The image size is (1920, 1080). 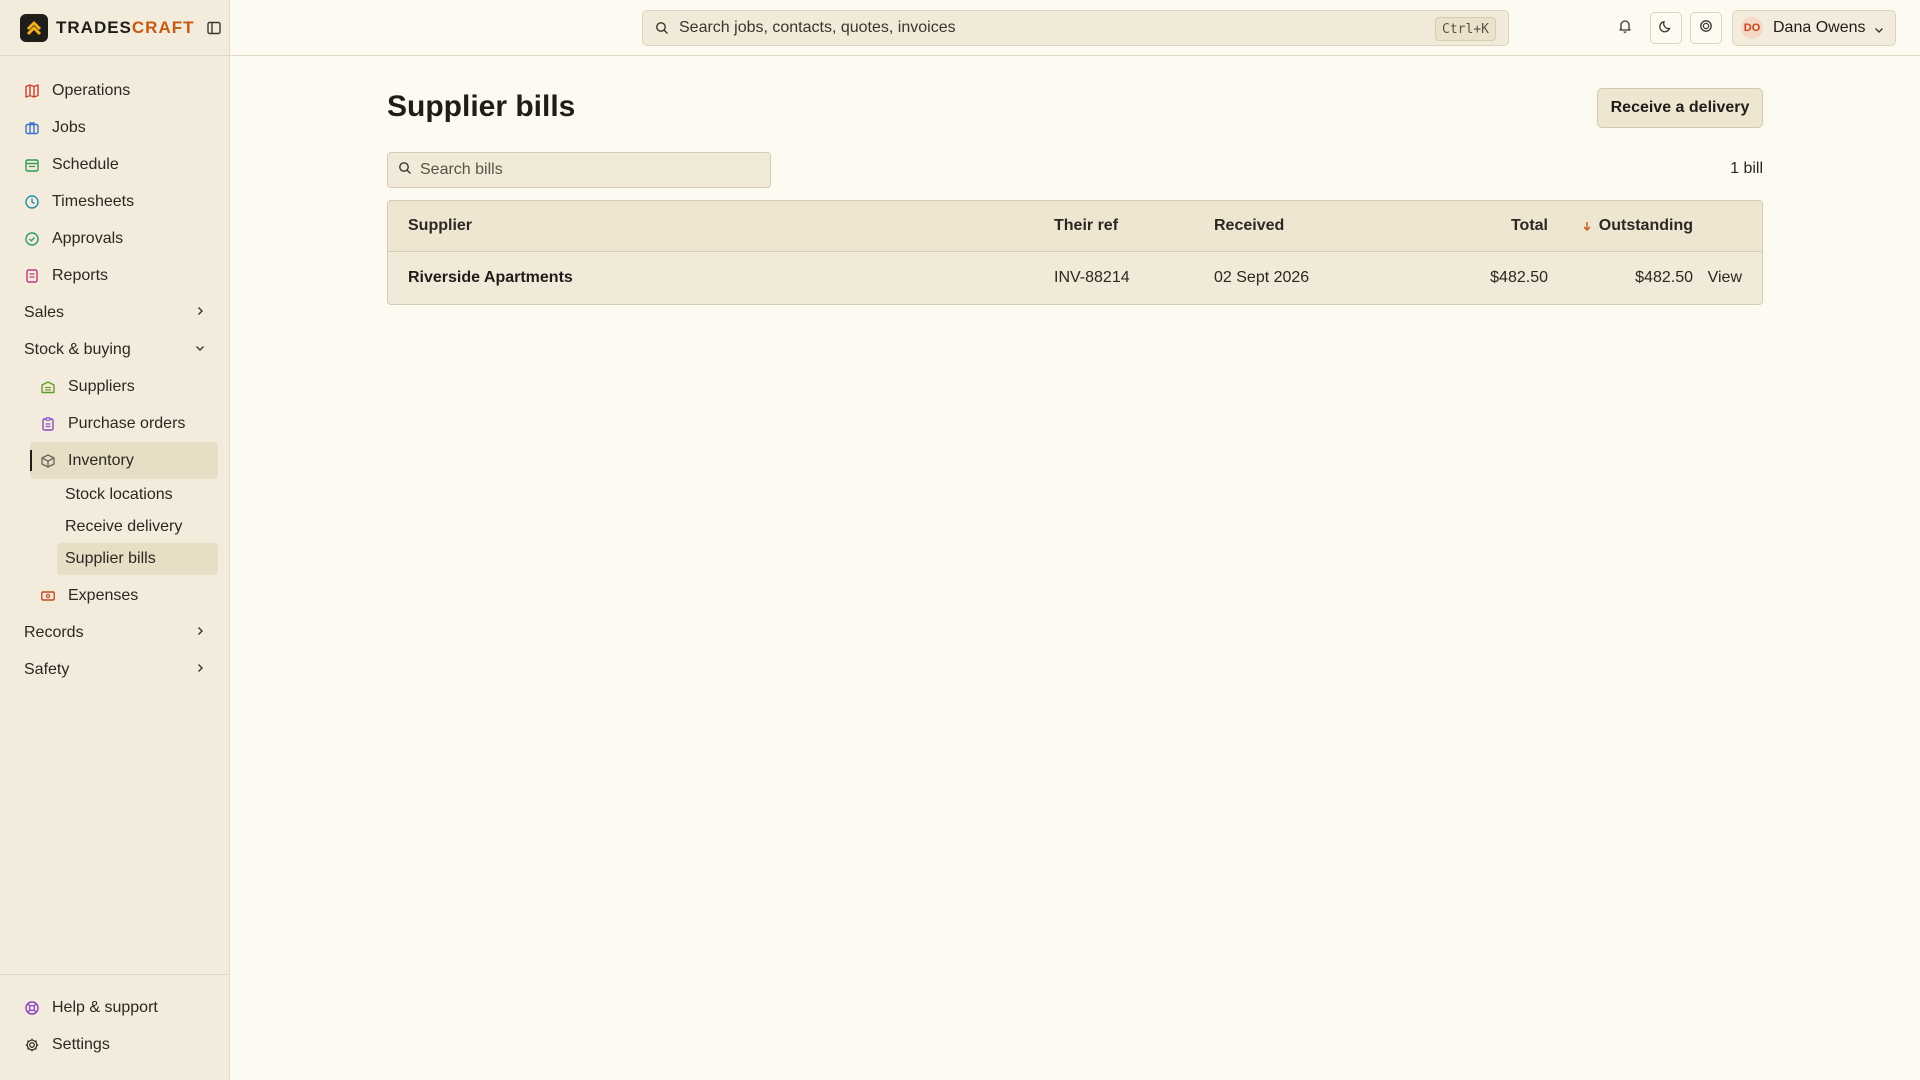 I want to click on sidebar-item-label: Timesheets, so click(x=93, y=201).